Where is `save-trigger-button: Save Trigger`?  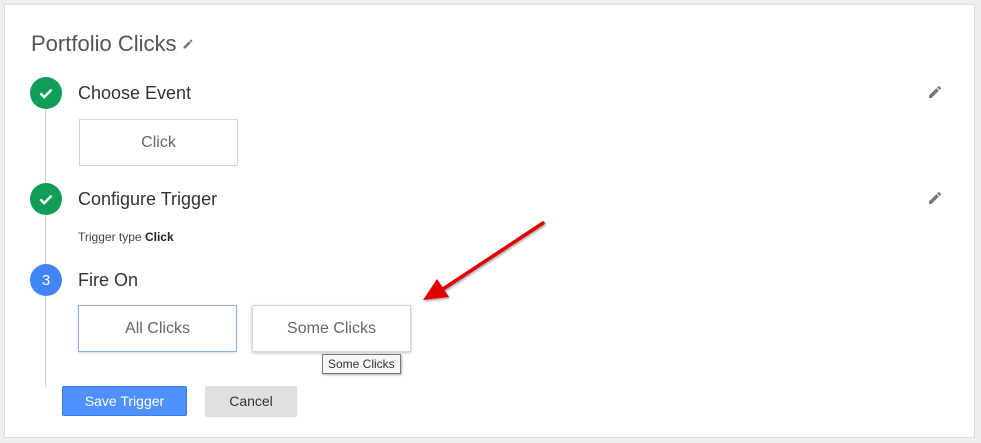 save-trigger-button: Save Trigger is located at coordinates (124, 401).